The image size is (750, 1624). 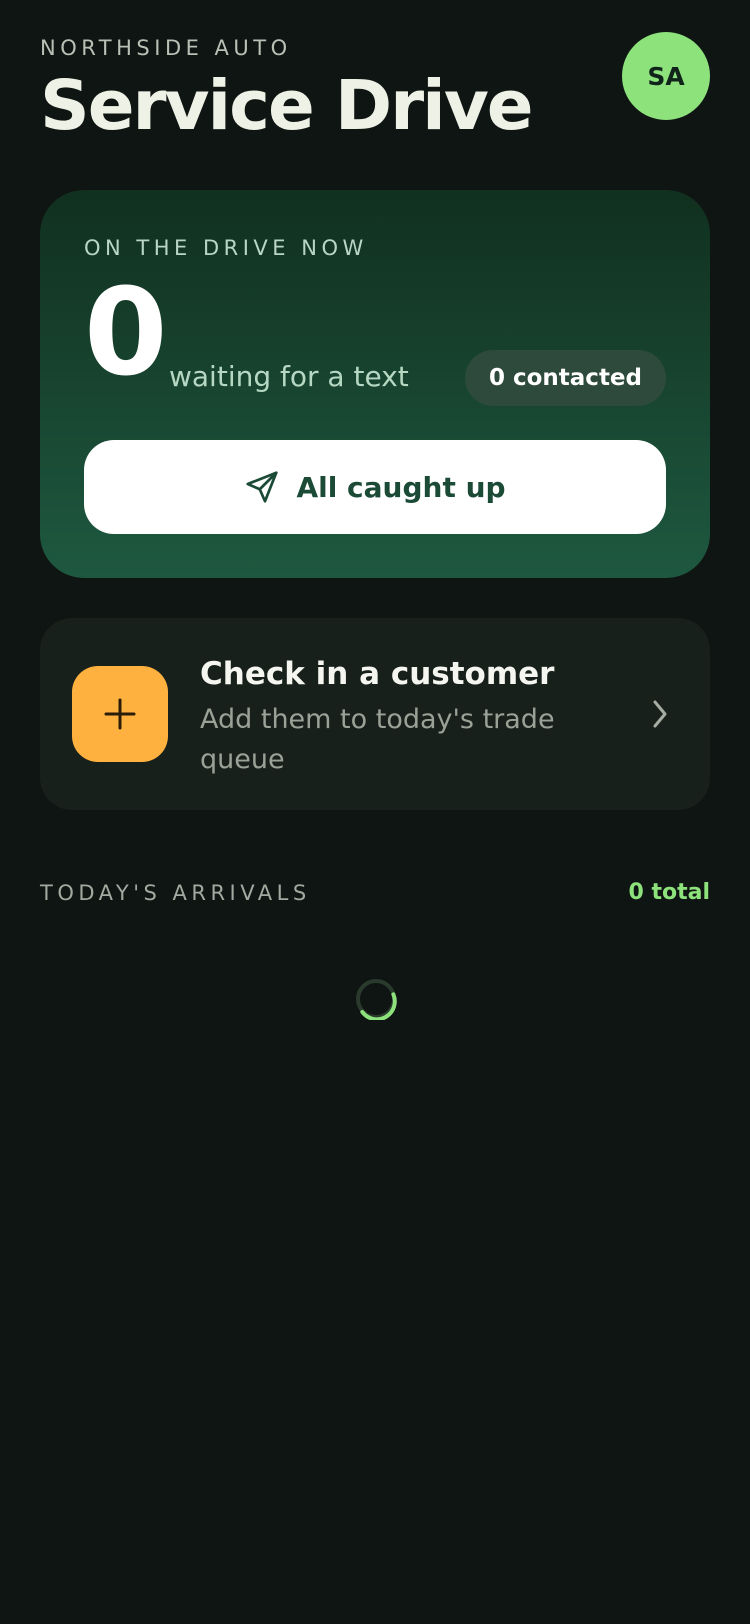 I want to click on all-caught-up-button: All caught up, so click(x=375, y=487).